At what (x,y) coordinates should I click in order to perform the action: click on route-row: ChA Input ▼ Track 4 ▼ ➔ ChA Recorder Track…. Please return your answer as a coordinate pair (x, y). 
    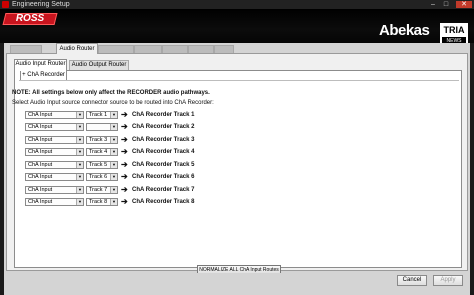
    Looking at the image, I should click on (115, 151).